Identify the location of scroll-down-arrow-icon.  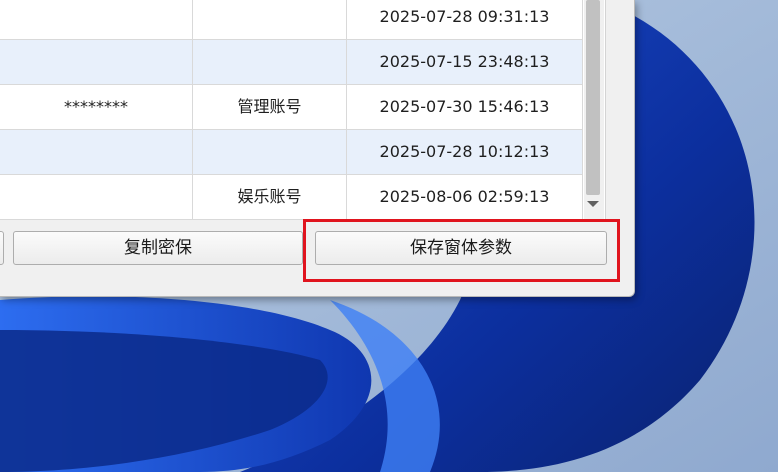
(593, 204).